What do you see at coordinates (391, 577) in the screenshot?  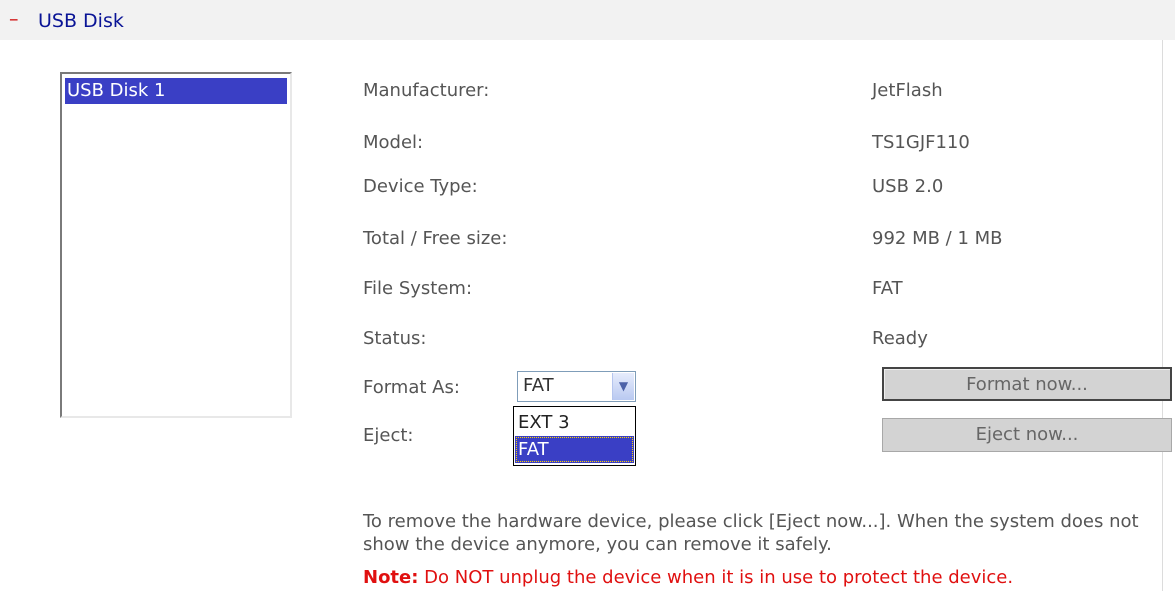 I see `note-prefix: Note:` at bounding box center [391, 577].